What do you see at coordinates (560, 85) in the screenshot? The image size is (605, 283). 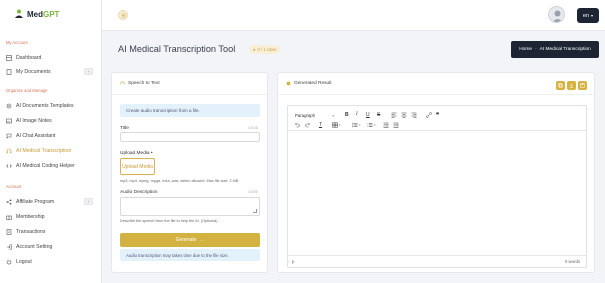 I see `copy-button` at bounding box center [560, 85].